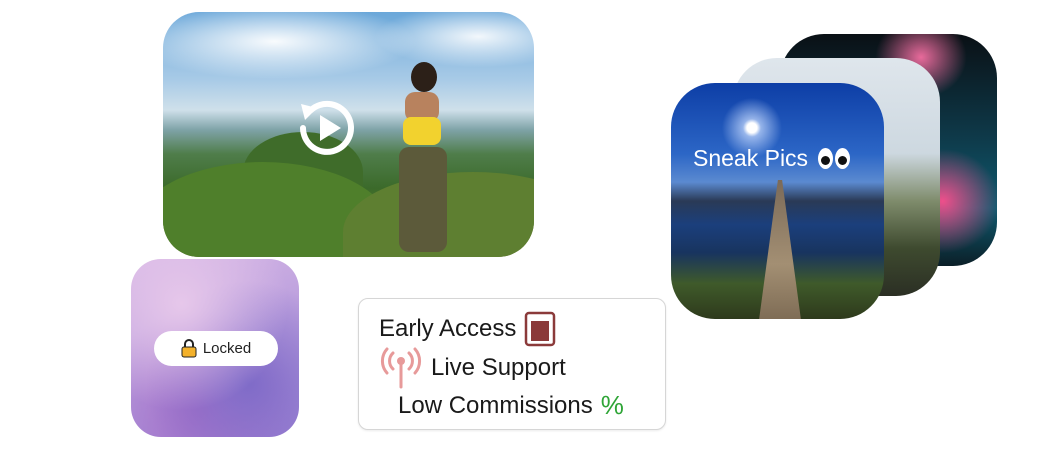 The height and width of the screenshot is (463, 1050). Describe the element at coordinates (495, 405) in the screenshot. I see `feature-label: Low Commissions` at that location.